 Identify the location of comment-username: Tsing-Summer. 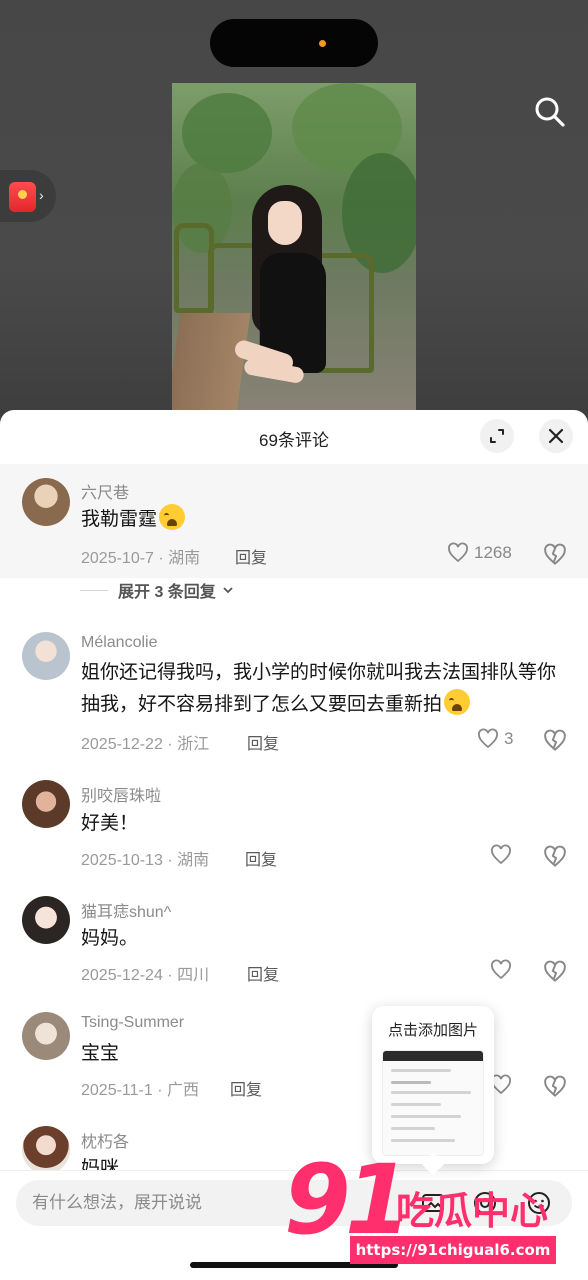
(132, 1023).